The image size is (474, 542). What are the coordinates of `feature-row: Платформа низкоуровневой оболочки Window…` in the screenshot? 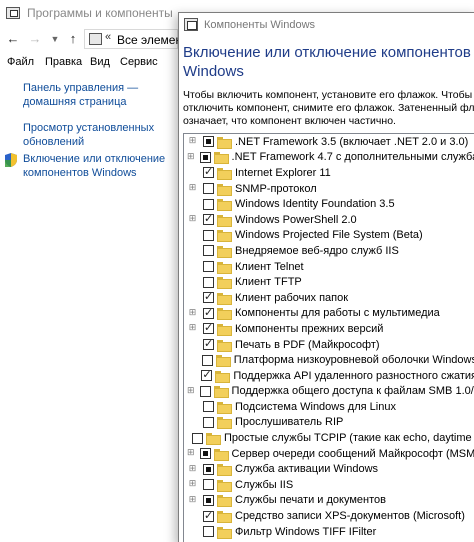 It's located at (329, 360).